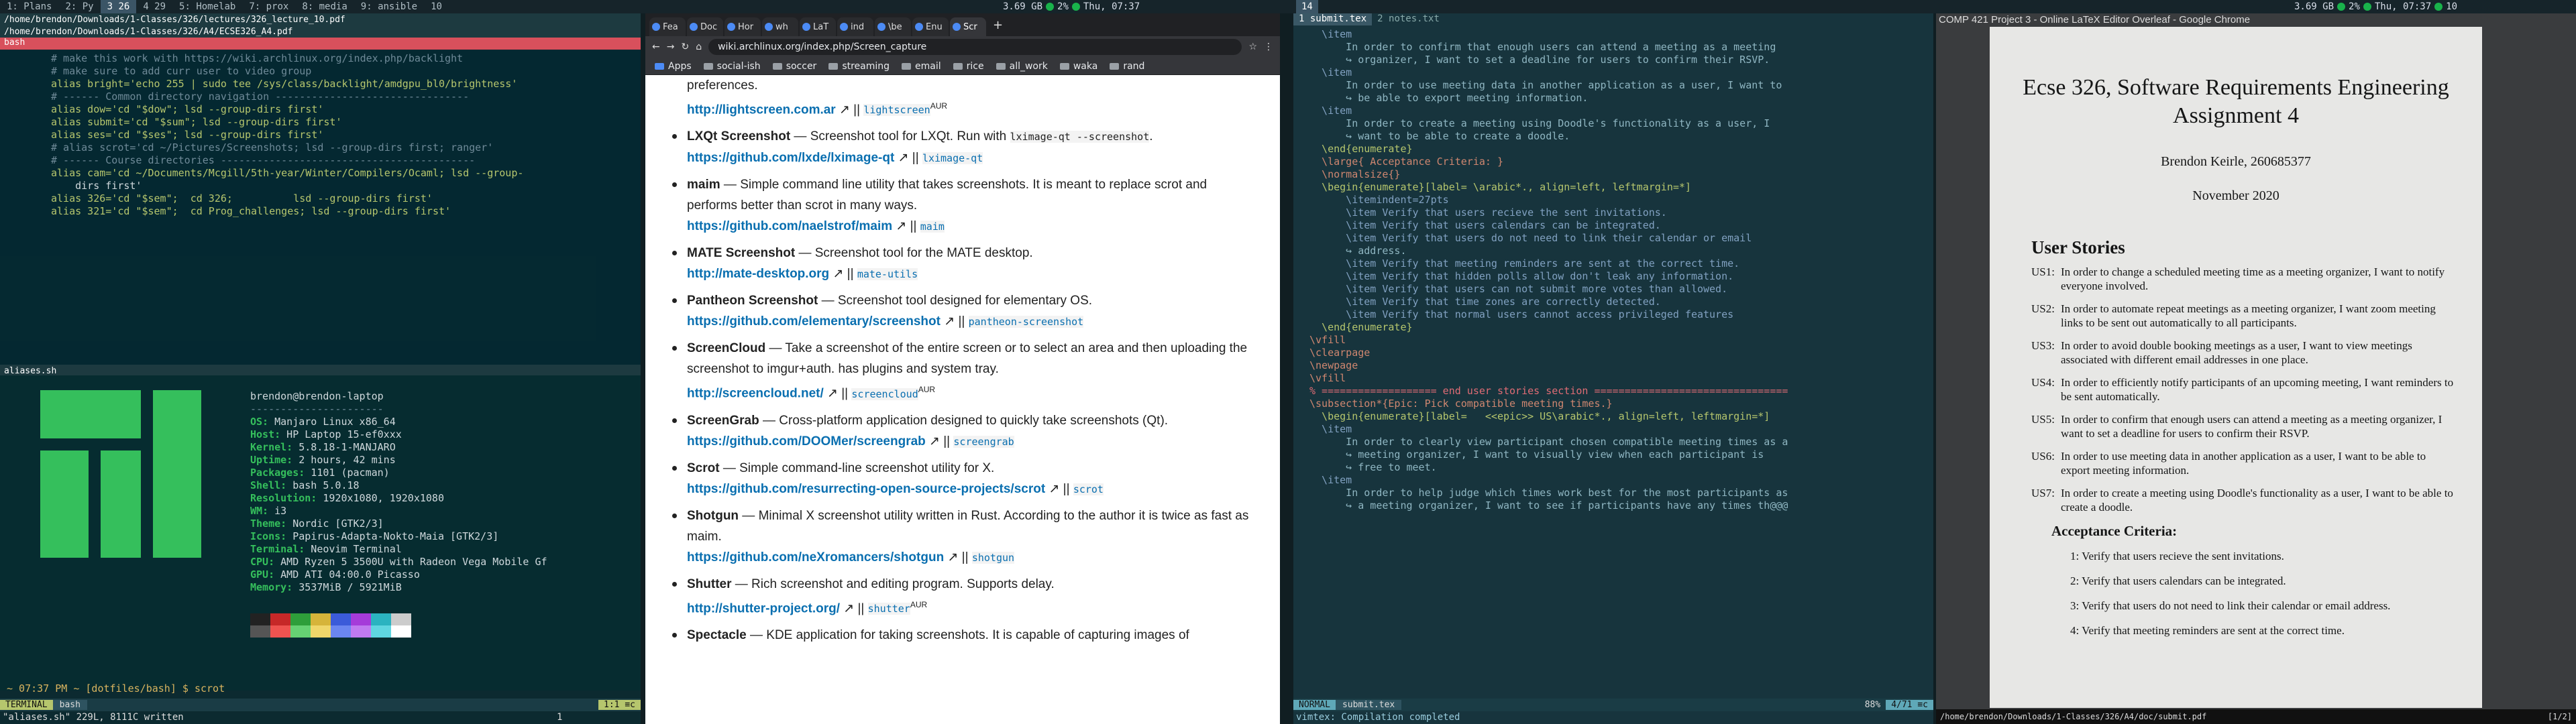 The image size is (2576, 724). Describe the element at coordinates (1333, 19) in the screenshot. I see `tab-submit-tex: 1 submit.tex` at that location.